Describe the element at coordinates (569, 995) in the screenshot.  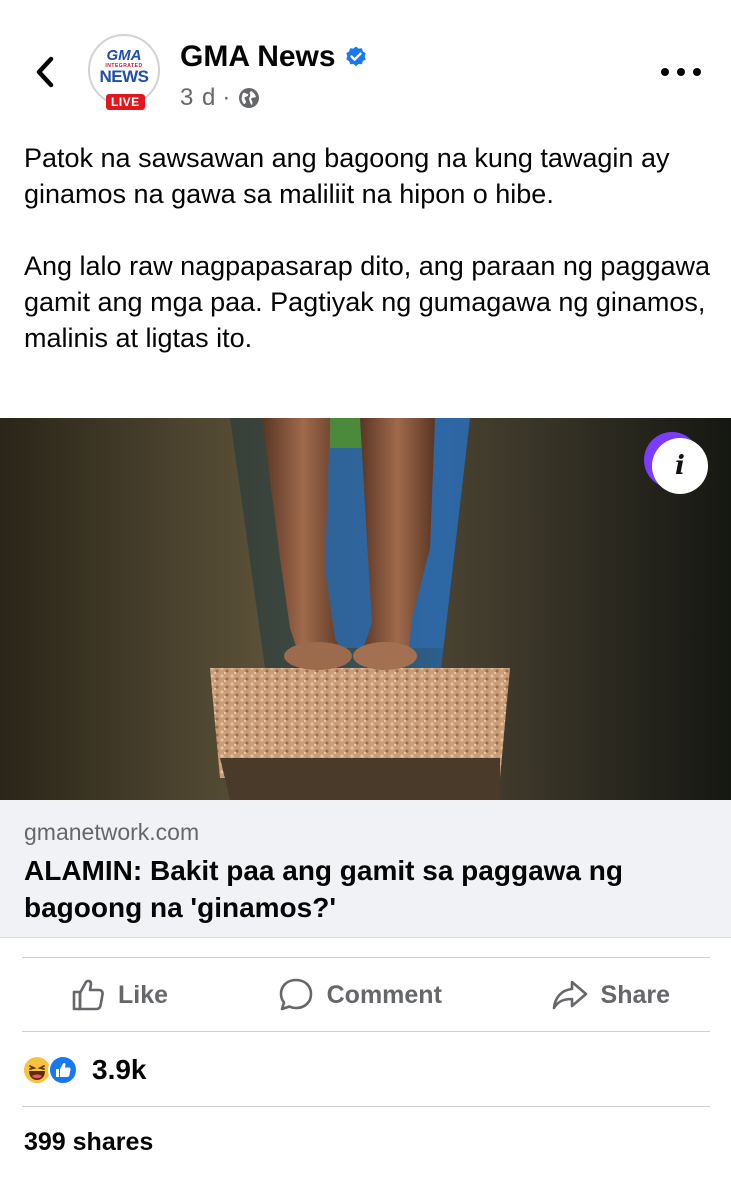
I see `share-arrow-icon` at that location.